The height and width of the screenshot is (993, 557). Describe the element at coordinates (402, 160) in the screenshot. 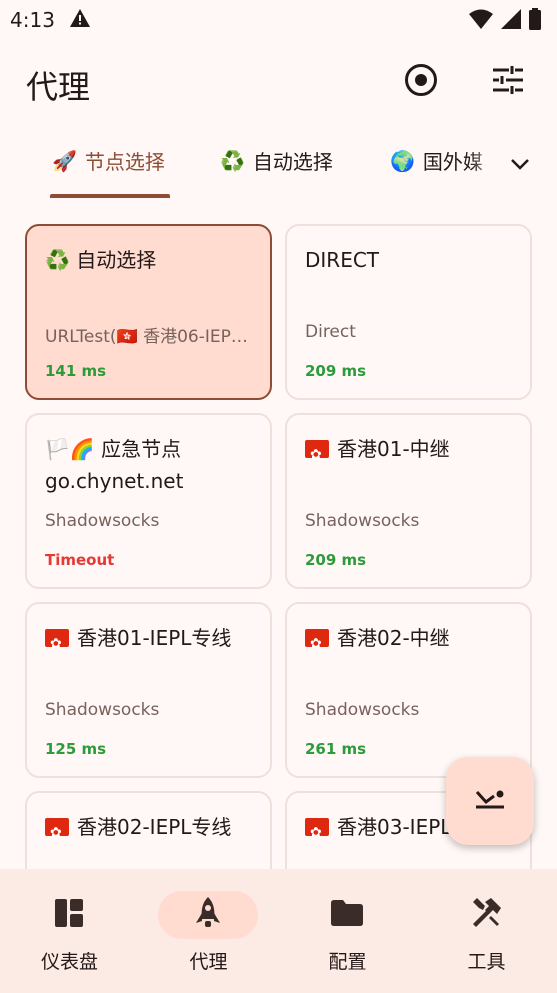

I see `globe-emoji-icon: 🌍` at that location.